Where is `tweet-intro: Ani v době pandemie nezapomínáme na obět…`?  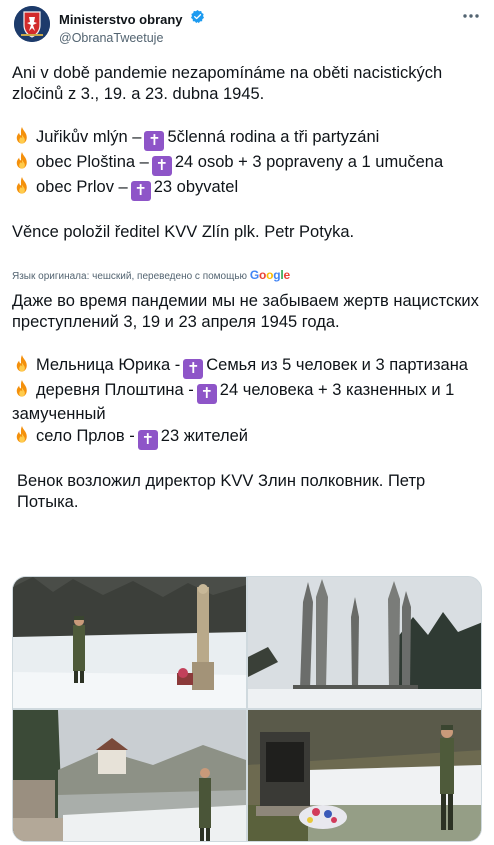 tweet-intro: Ani v době pandemie nezapomínáme na obět… is located at coordinates (227, 83).